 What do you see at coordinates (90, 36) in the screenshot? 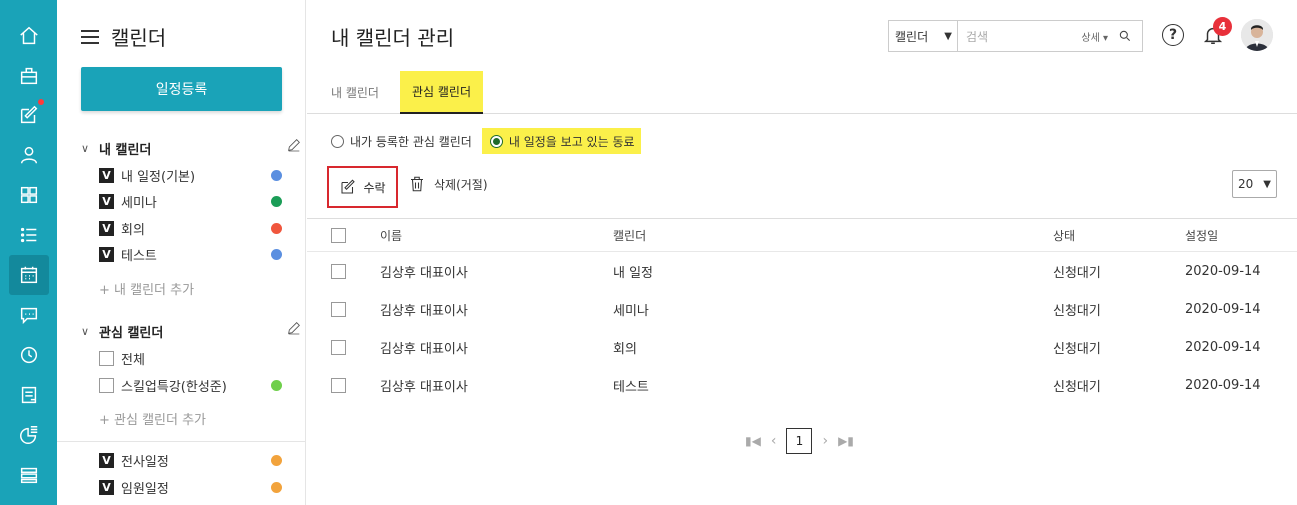
I see `menu-icon` at bounding box center [90, 36].